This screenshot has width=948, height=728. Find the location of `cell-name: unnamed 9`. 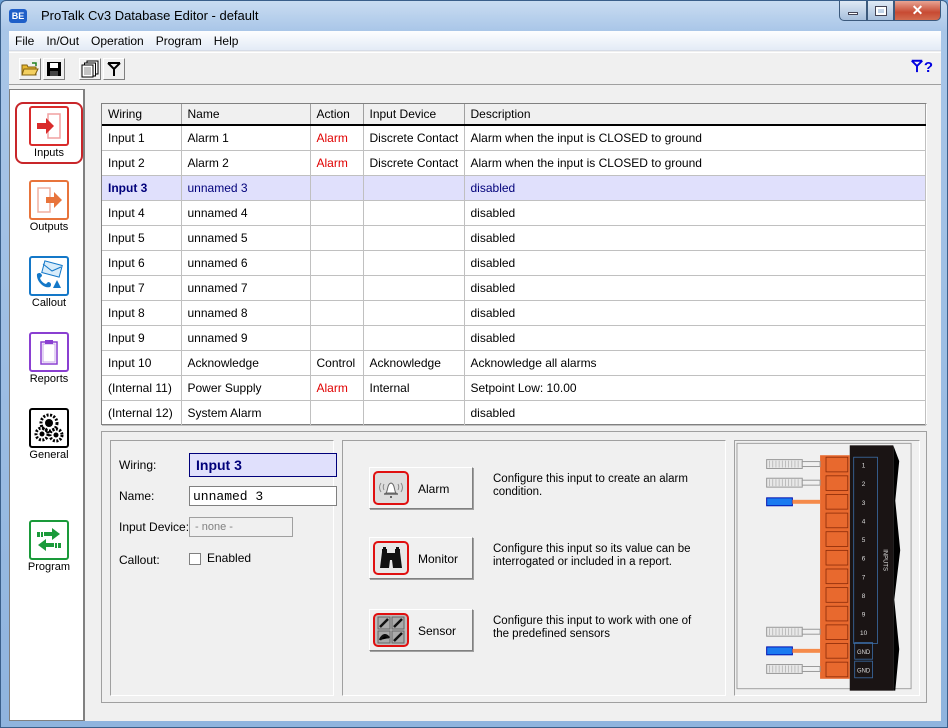

cell-name: unnamed 9 is located at coordinates (246, 338).